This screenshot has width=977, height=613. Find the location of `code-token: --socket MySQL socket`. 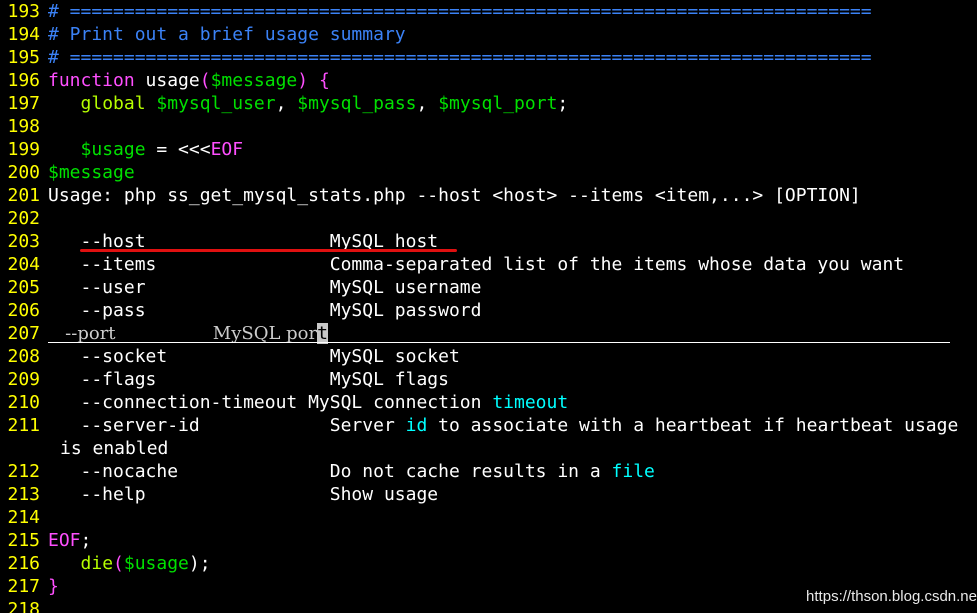

code-token: --socket MySQL socket is located at coordinates (254, 356).